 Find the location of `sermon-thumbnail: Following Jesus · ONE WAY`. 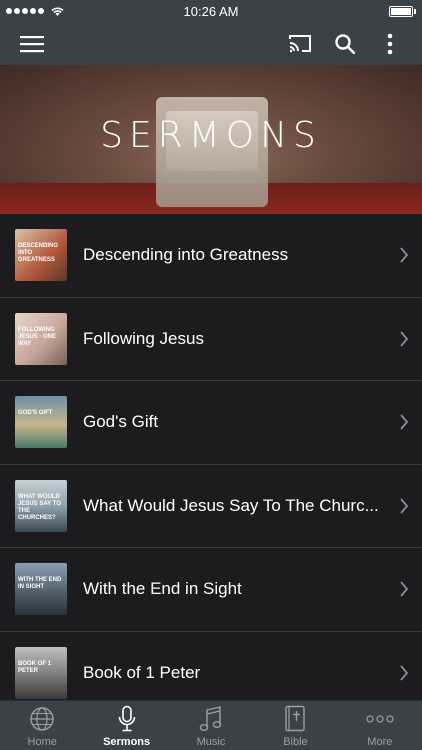

sermon-thumbnail: Following Jesus · ONE WAY is located at coordinates (41, 338).